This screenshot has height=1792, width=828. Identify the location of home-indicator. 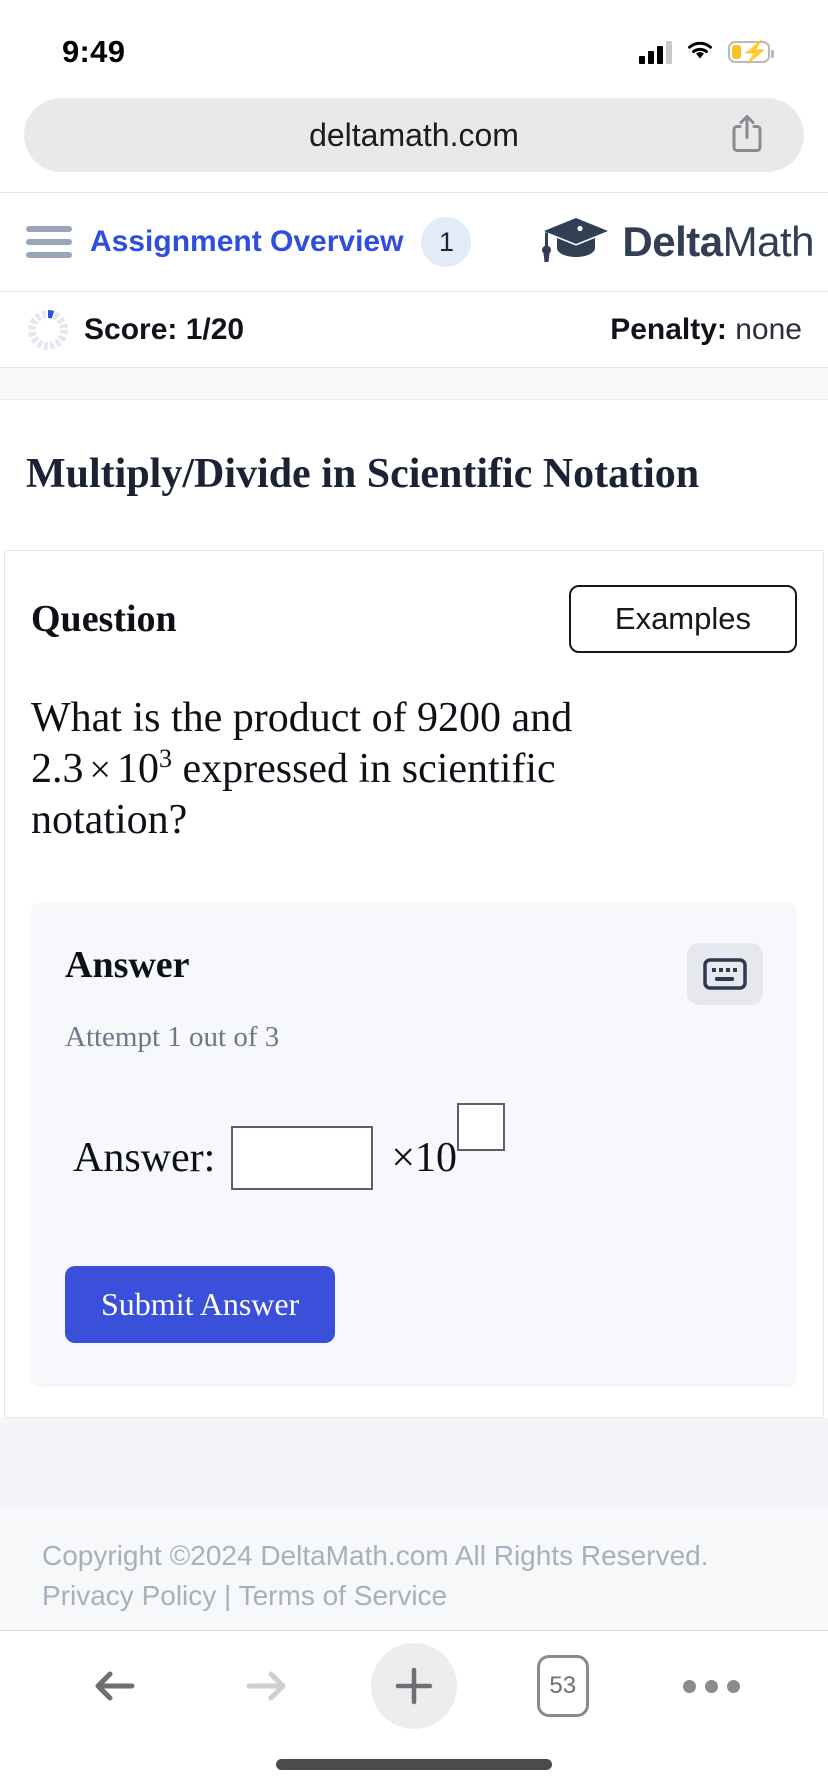
(414, 1764).